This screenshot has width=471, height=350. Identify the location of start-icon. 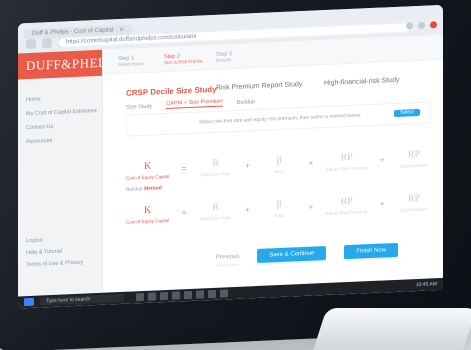
(29, 302).